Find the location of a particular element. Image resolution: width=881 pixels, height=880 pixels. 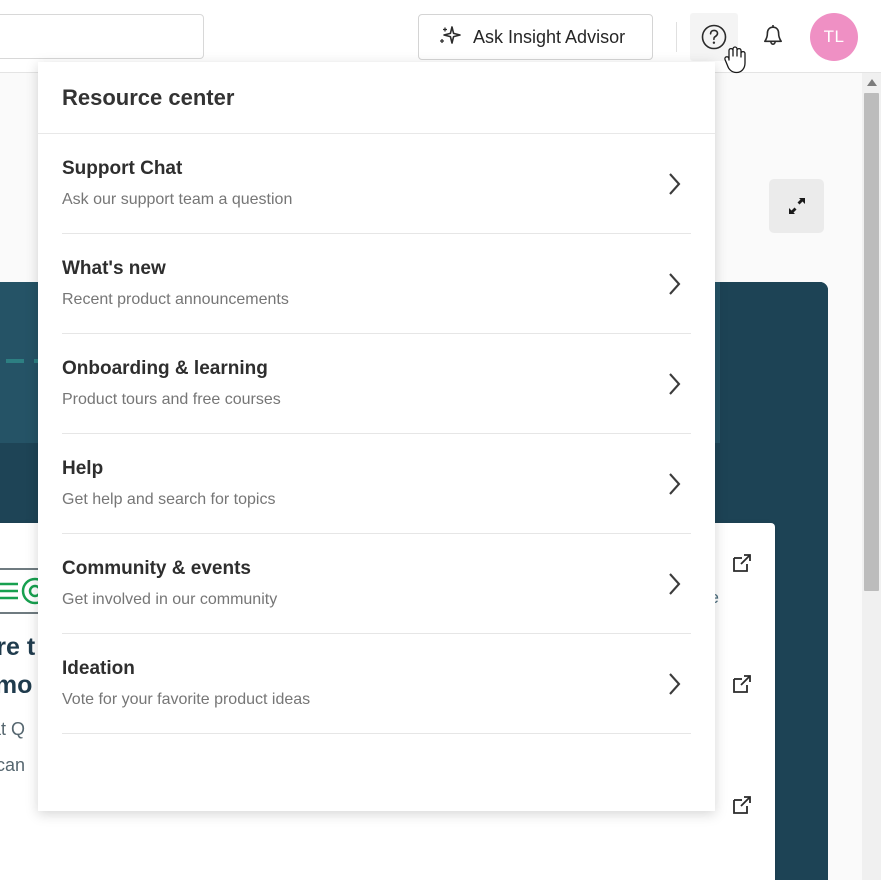

resource-item-title: Ideation is located at coordinates (98, 668).